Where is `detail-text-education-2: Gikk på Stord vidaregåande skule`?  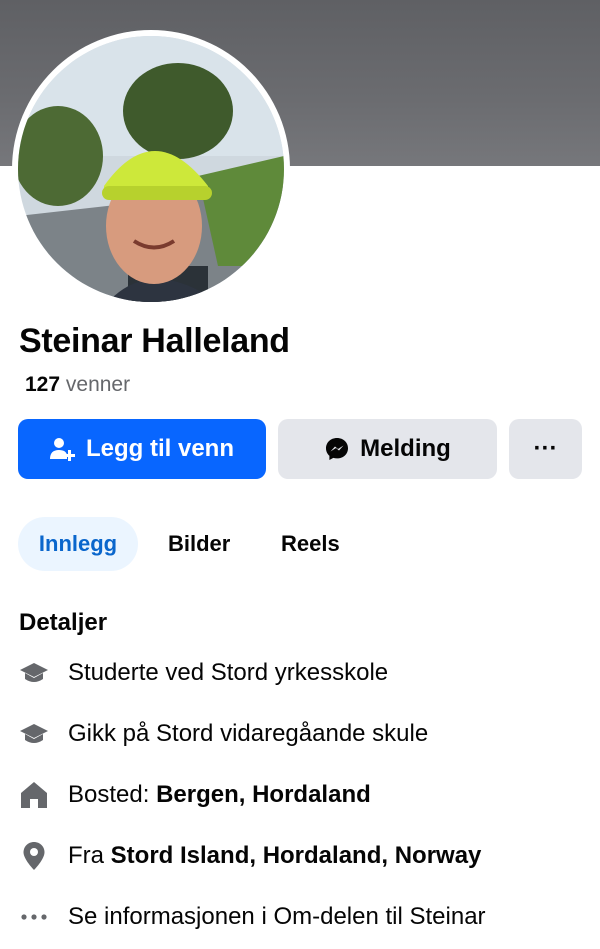 detail-text-education-2: Gikk på Stord vidaregåande skule is located at coordinates (248, 733).